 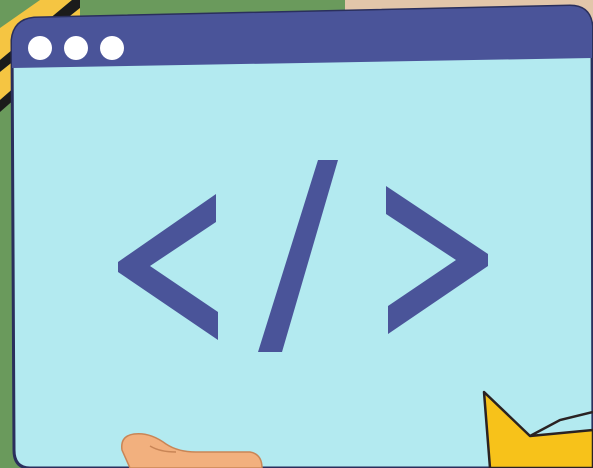 I want to click on minimize-dot-icon, so click(x=76, y=48).